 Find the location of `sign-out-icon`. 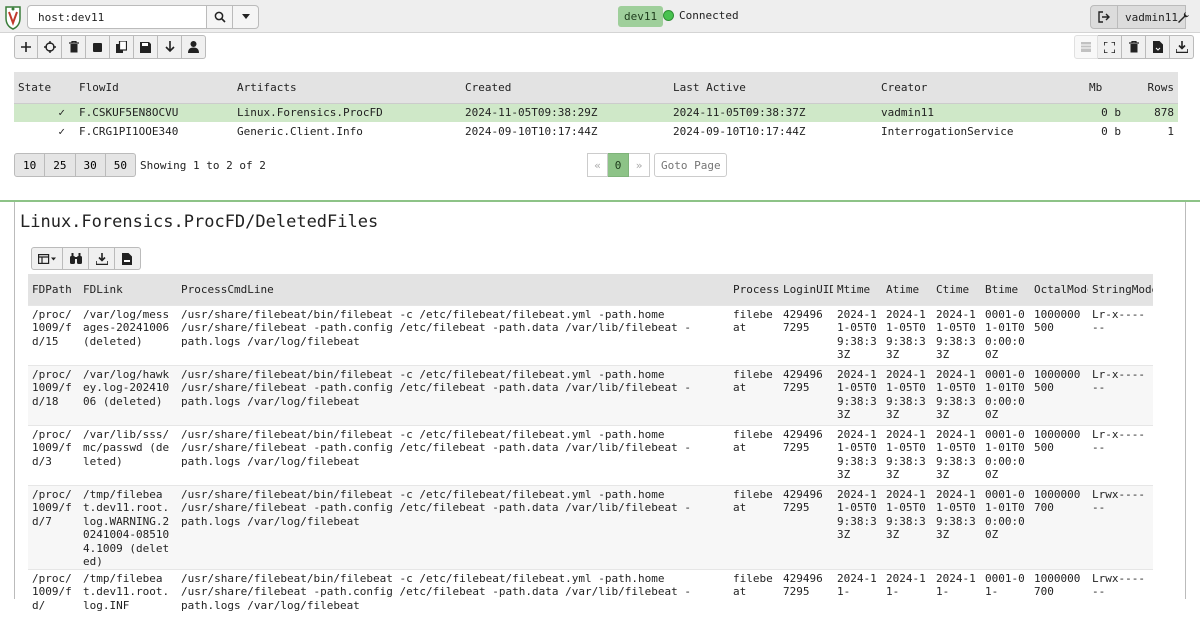

sign-out-icon is located at coordinates (1104, 17).